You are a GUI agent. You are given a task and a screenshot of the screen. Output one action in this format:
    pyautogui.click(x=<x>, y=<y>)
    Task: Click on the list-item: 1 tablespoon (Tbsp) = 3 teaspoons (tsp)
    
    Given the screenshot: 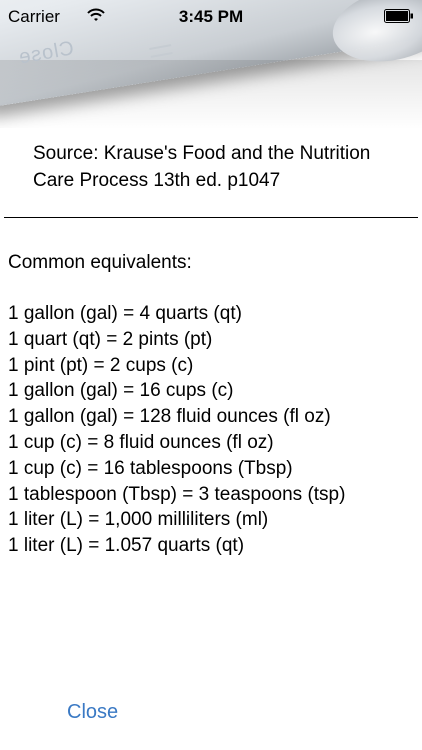 What is the action you would take?
    pyautogui.click(x=177, y=494)
    